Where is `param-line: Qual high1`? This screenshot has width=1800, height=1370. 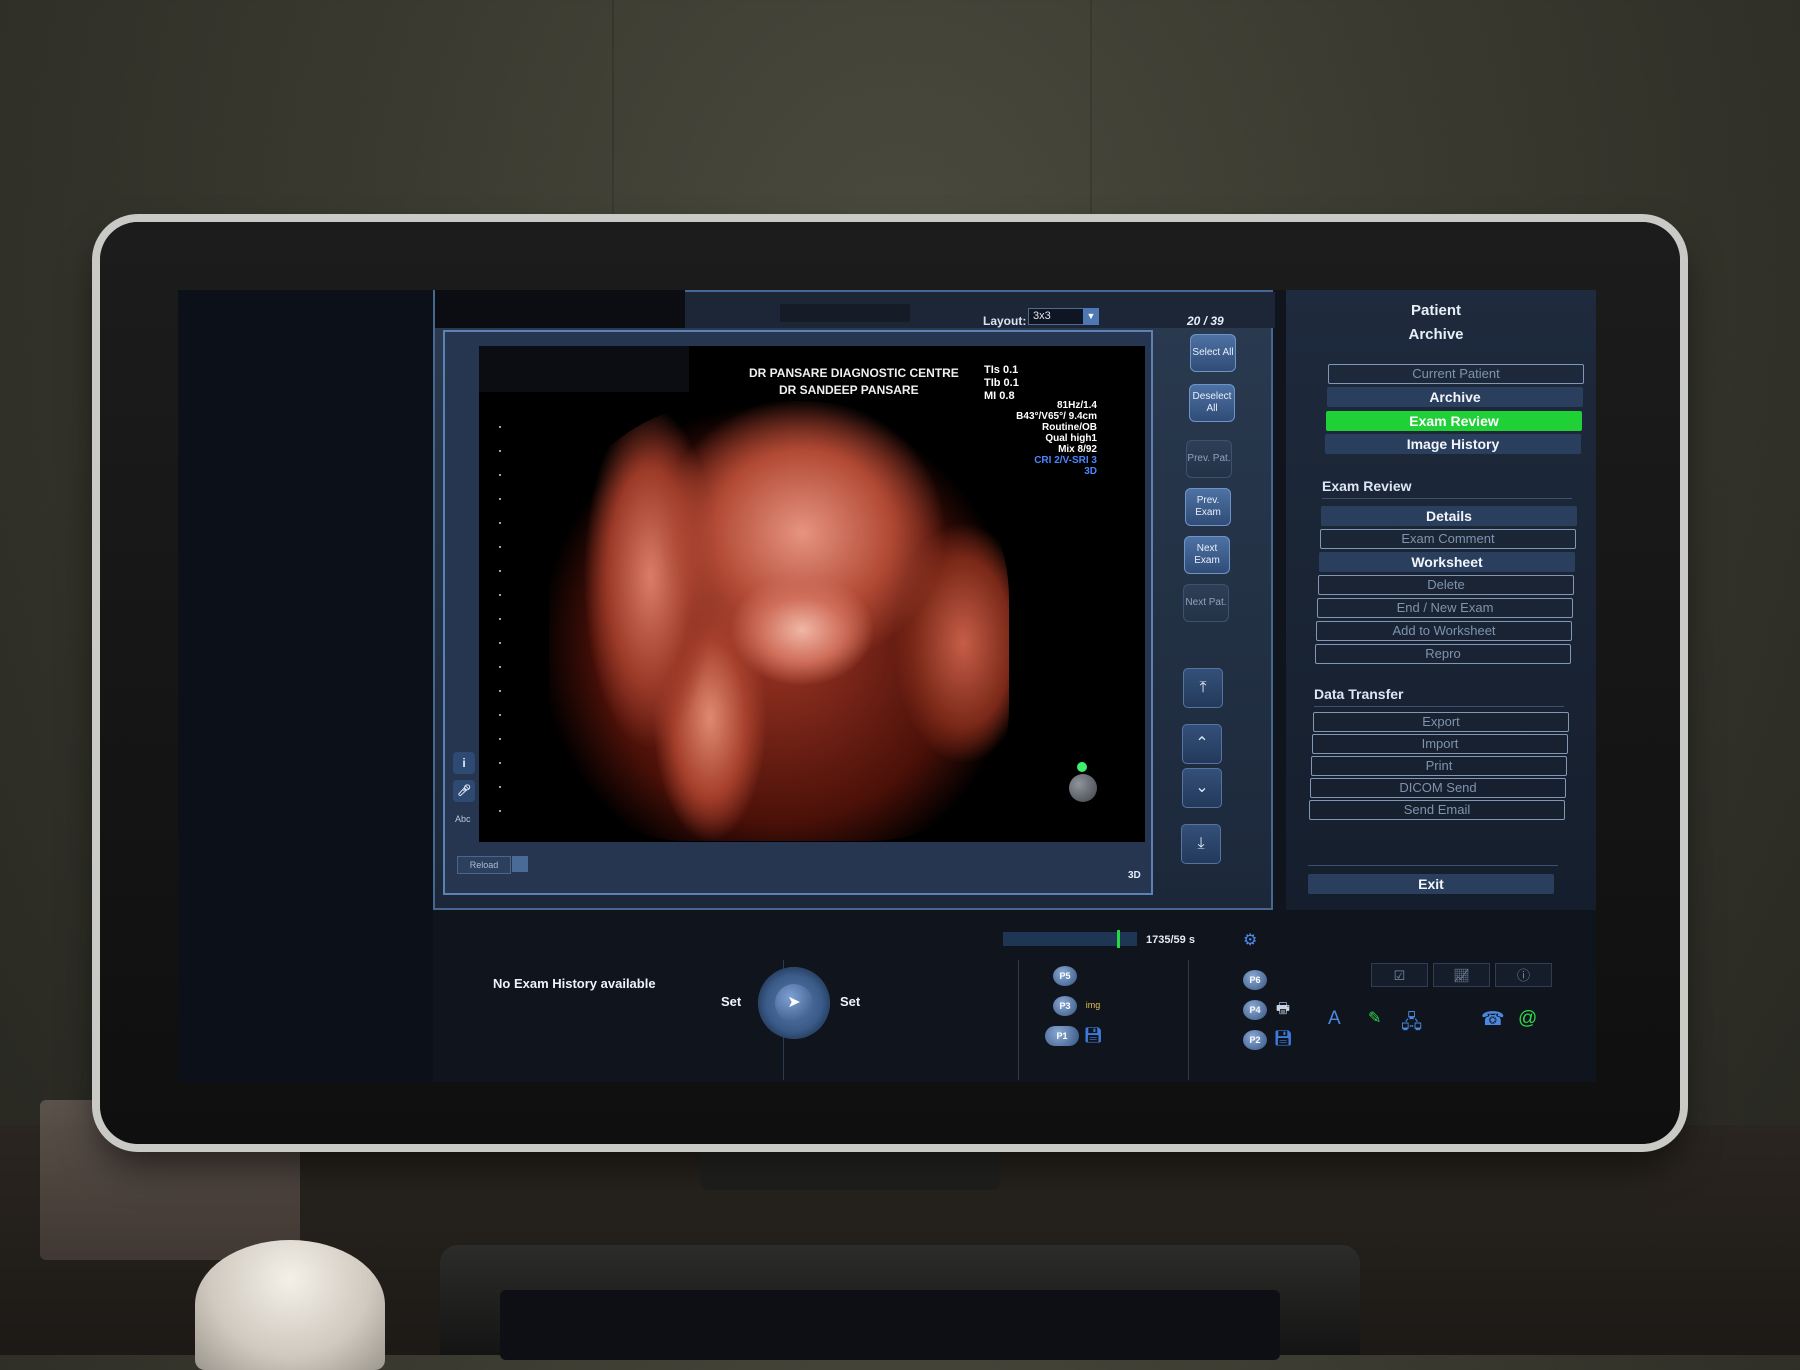 param-line: Qual high1 is located at coordinates (1071, 438).